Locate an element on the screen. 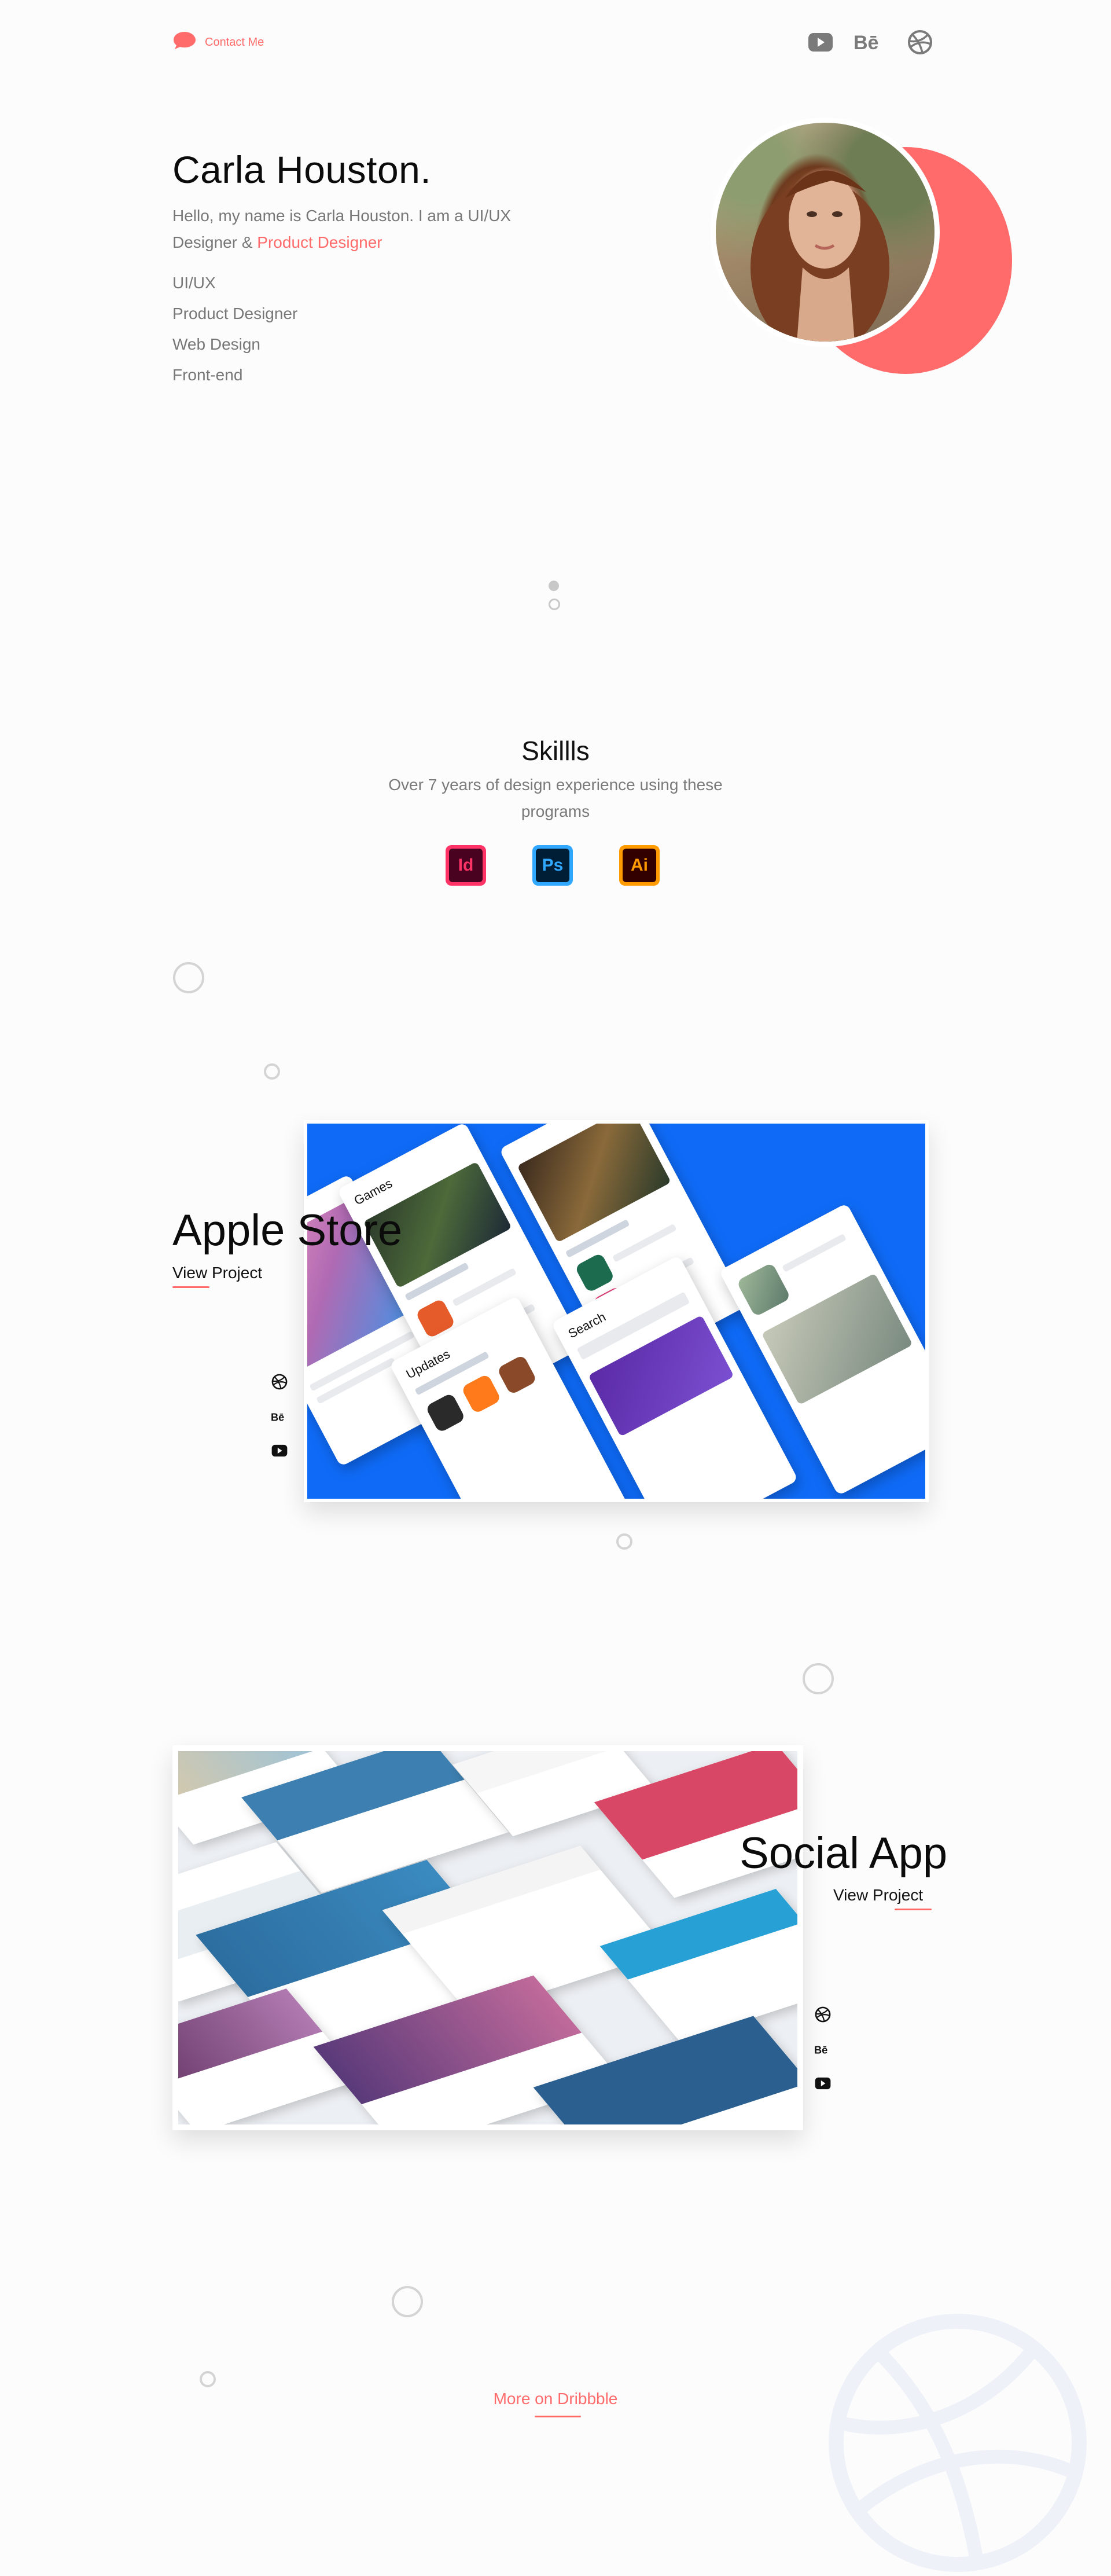 The image size is (1111, 2576). hero-skill-item: UI/UX is located at coordinates (194, 283).